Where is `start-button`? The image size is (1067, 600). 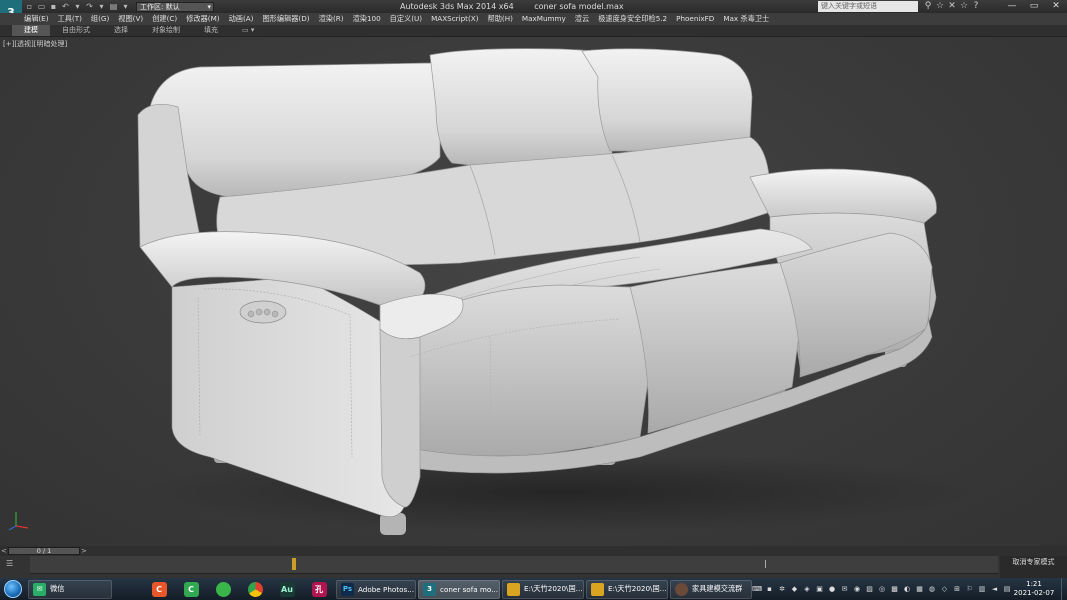 start-button is located at coordinates (13, 589).